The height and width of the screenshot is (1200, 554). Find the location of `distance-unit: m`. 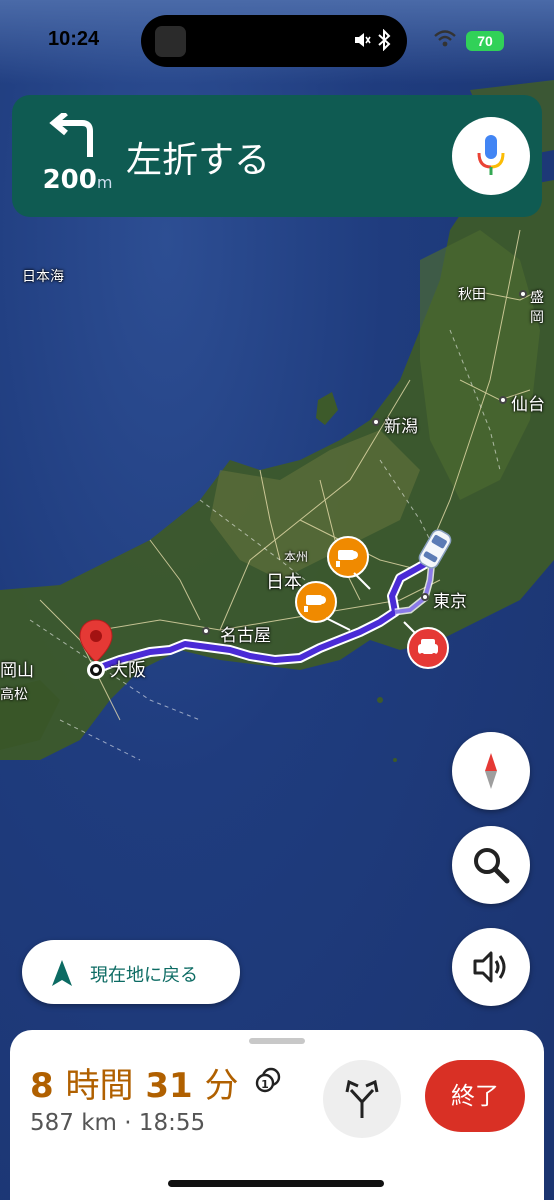

distance-unit: m is located at coordinates (104, 182).